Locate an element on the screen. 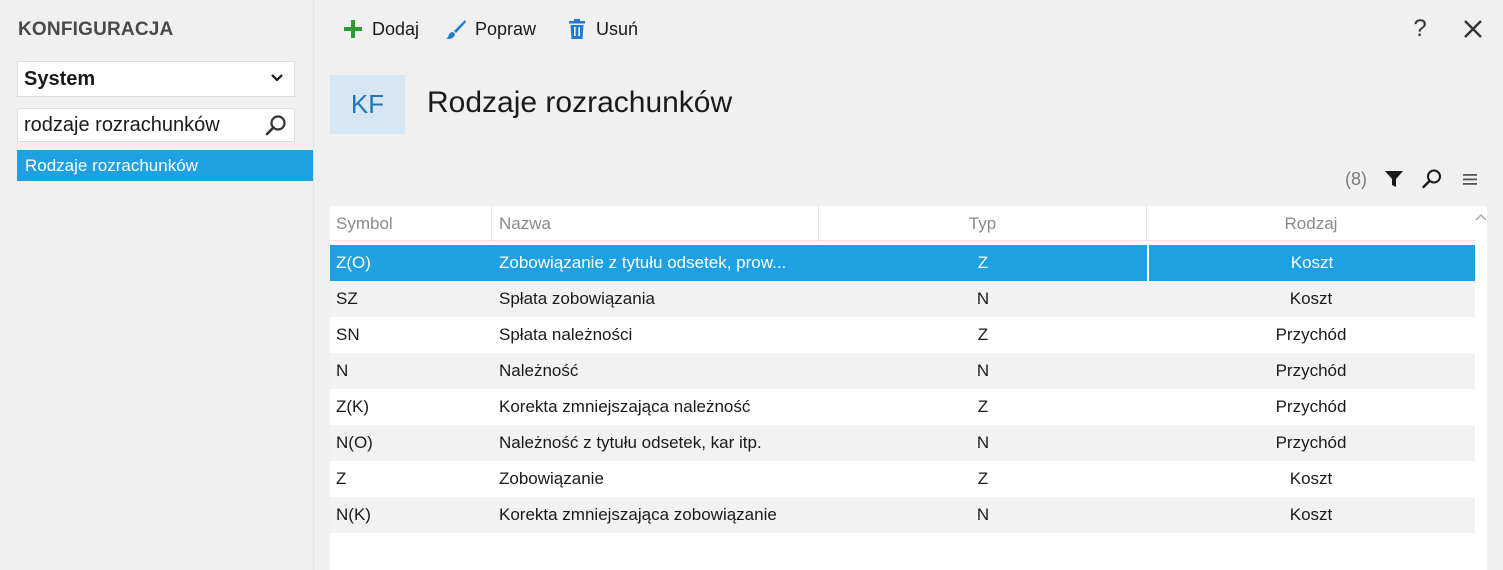 Image resolution: width=1503 pixels, height=570 pixels. filter-icon is located at coordinates (1394, 179).